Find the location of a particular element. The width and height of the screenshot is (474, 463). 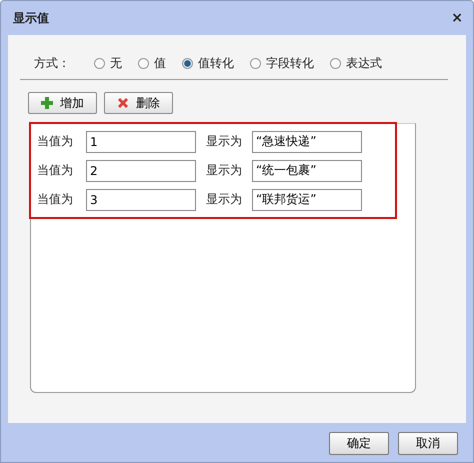

radio-label: 表达式 is located at coordinates (364, 63).